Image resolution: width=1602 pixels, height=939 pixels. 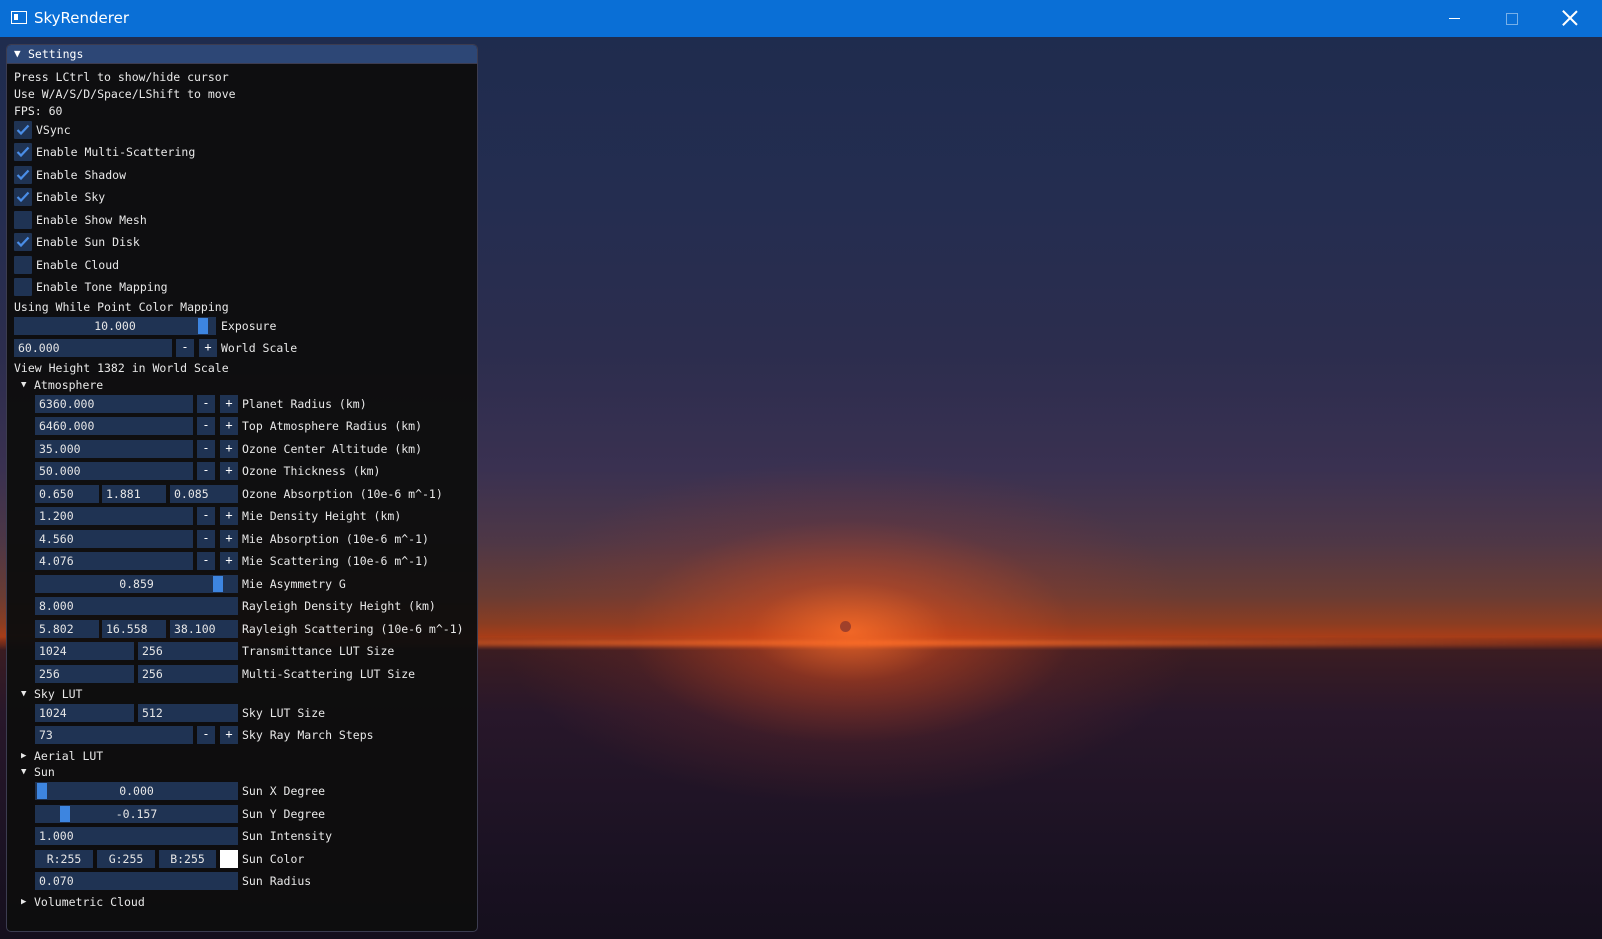 I want to click on checkbox-enable-sky, so click(x=23, y=197).